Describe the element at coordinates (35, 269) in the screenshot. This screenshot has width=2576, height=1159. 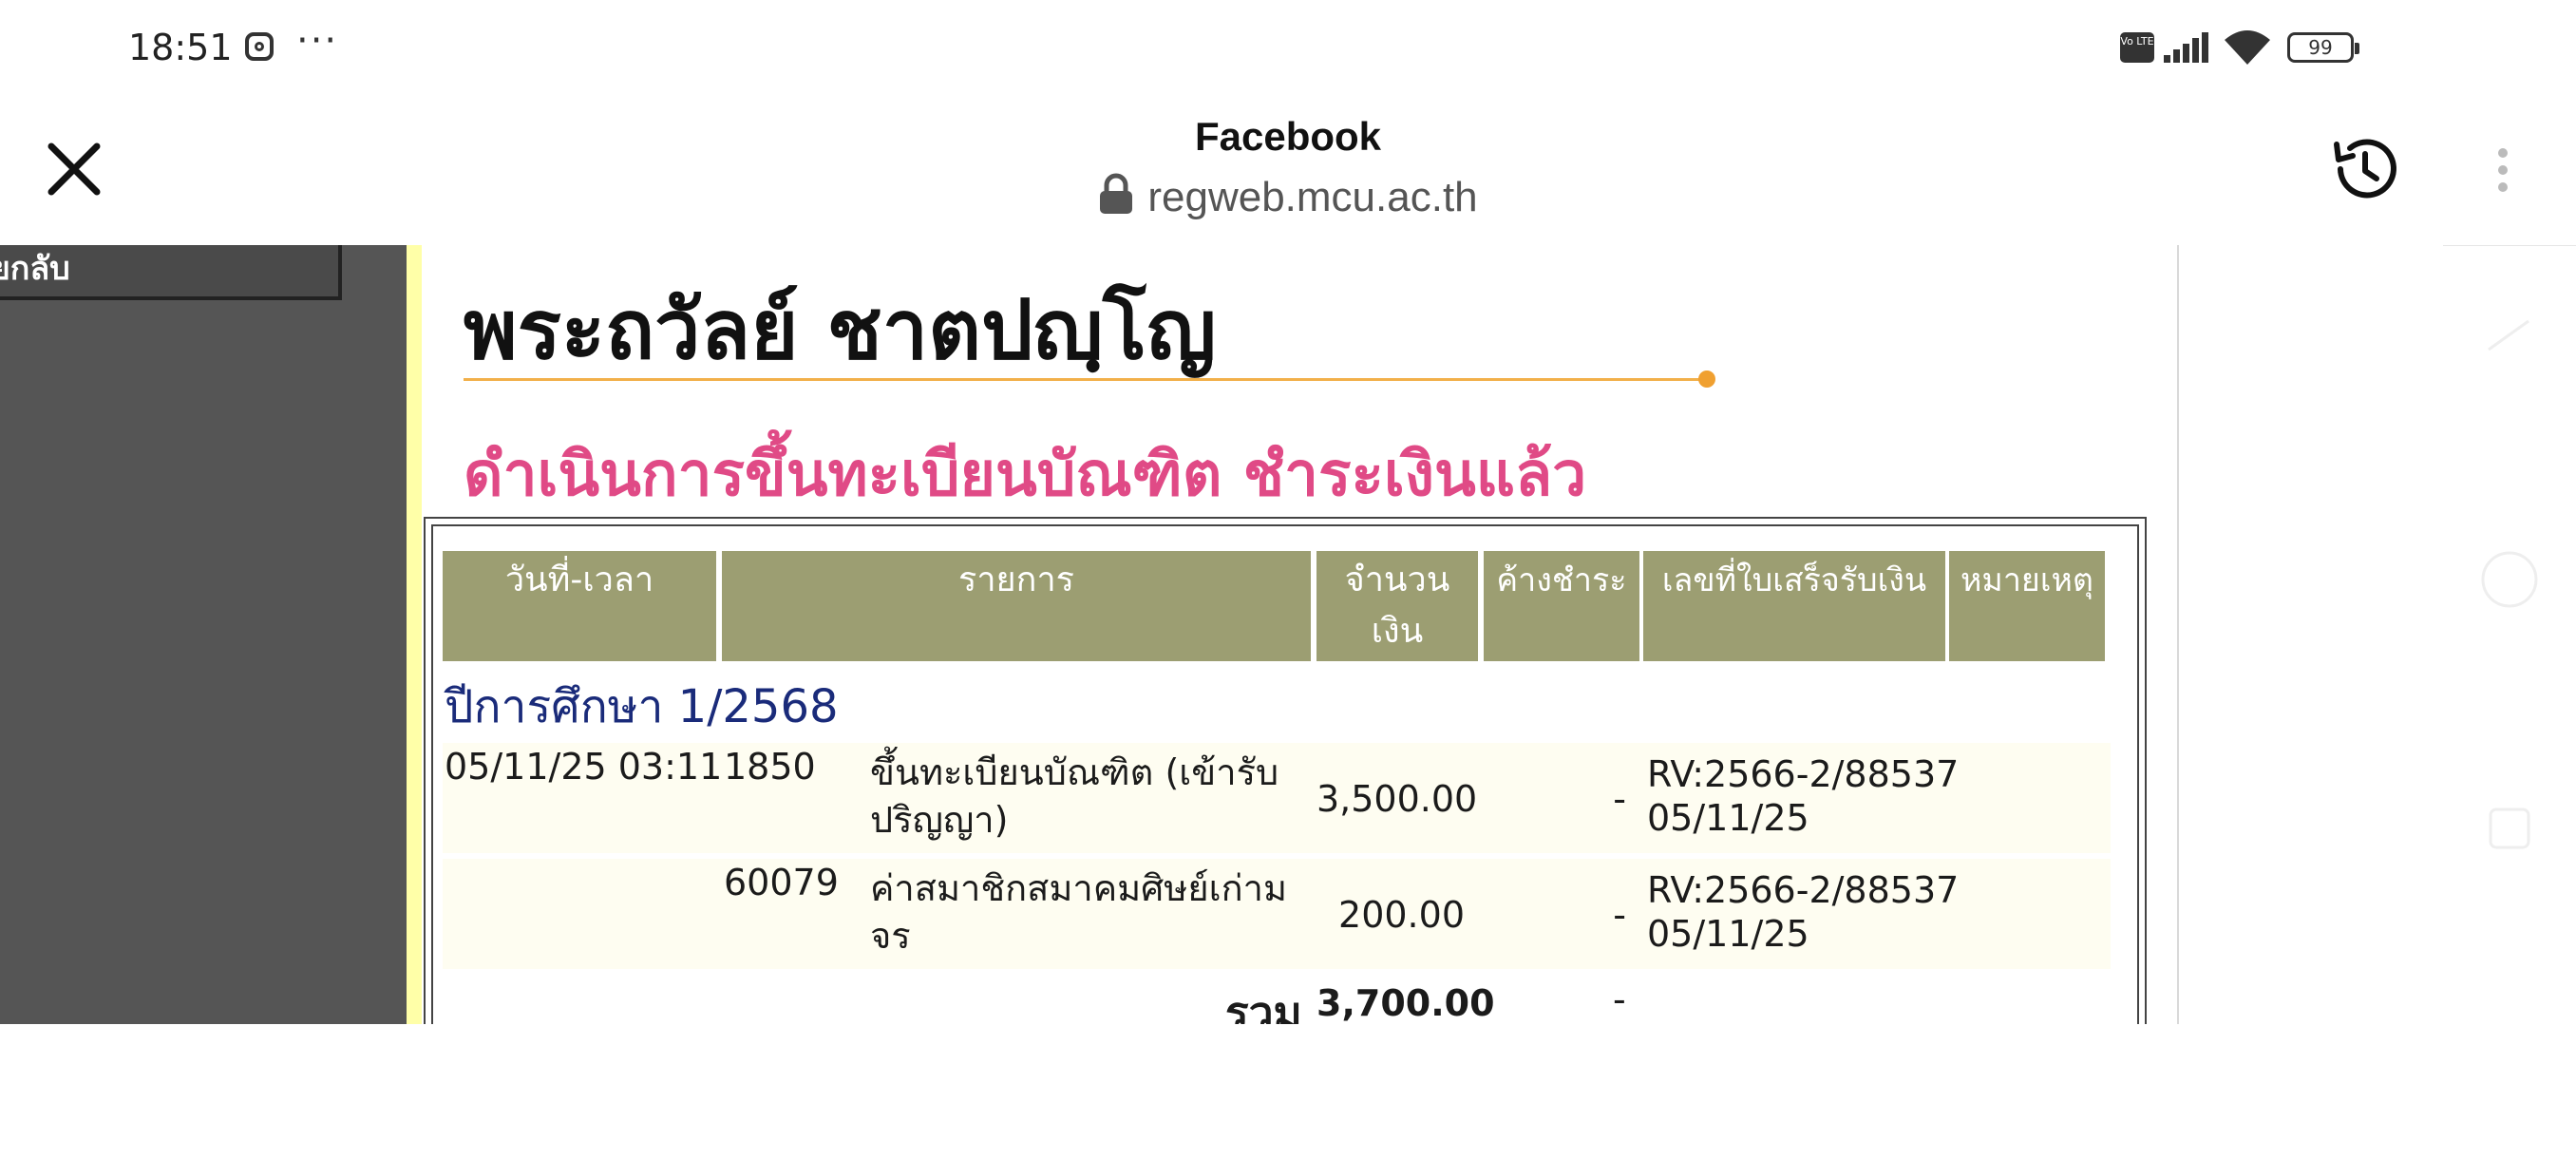
I see `back-button-label: ลยกลับ` at that location.